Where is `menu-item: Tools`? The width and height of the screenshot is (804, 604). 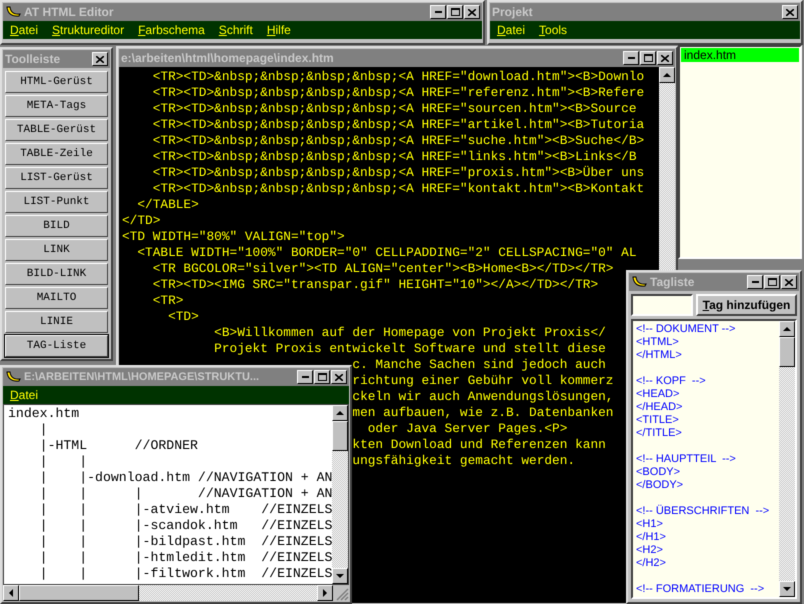
menu-item: Tools is located at coordinates (553, 30).